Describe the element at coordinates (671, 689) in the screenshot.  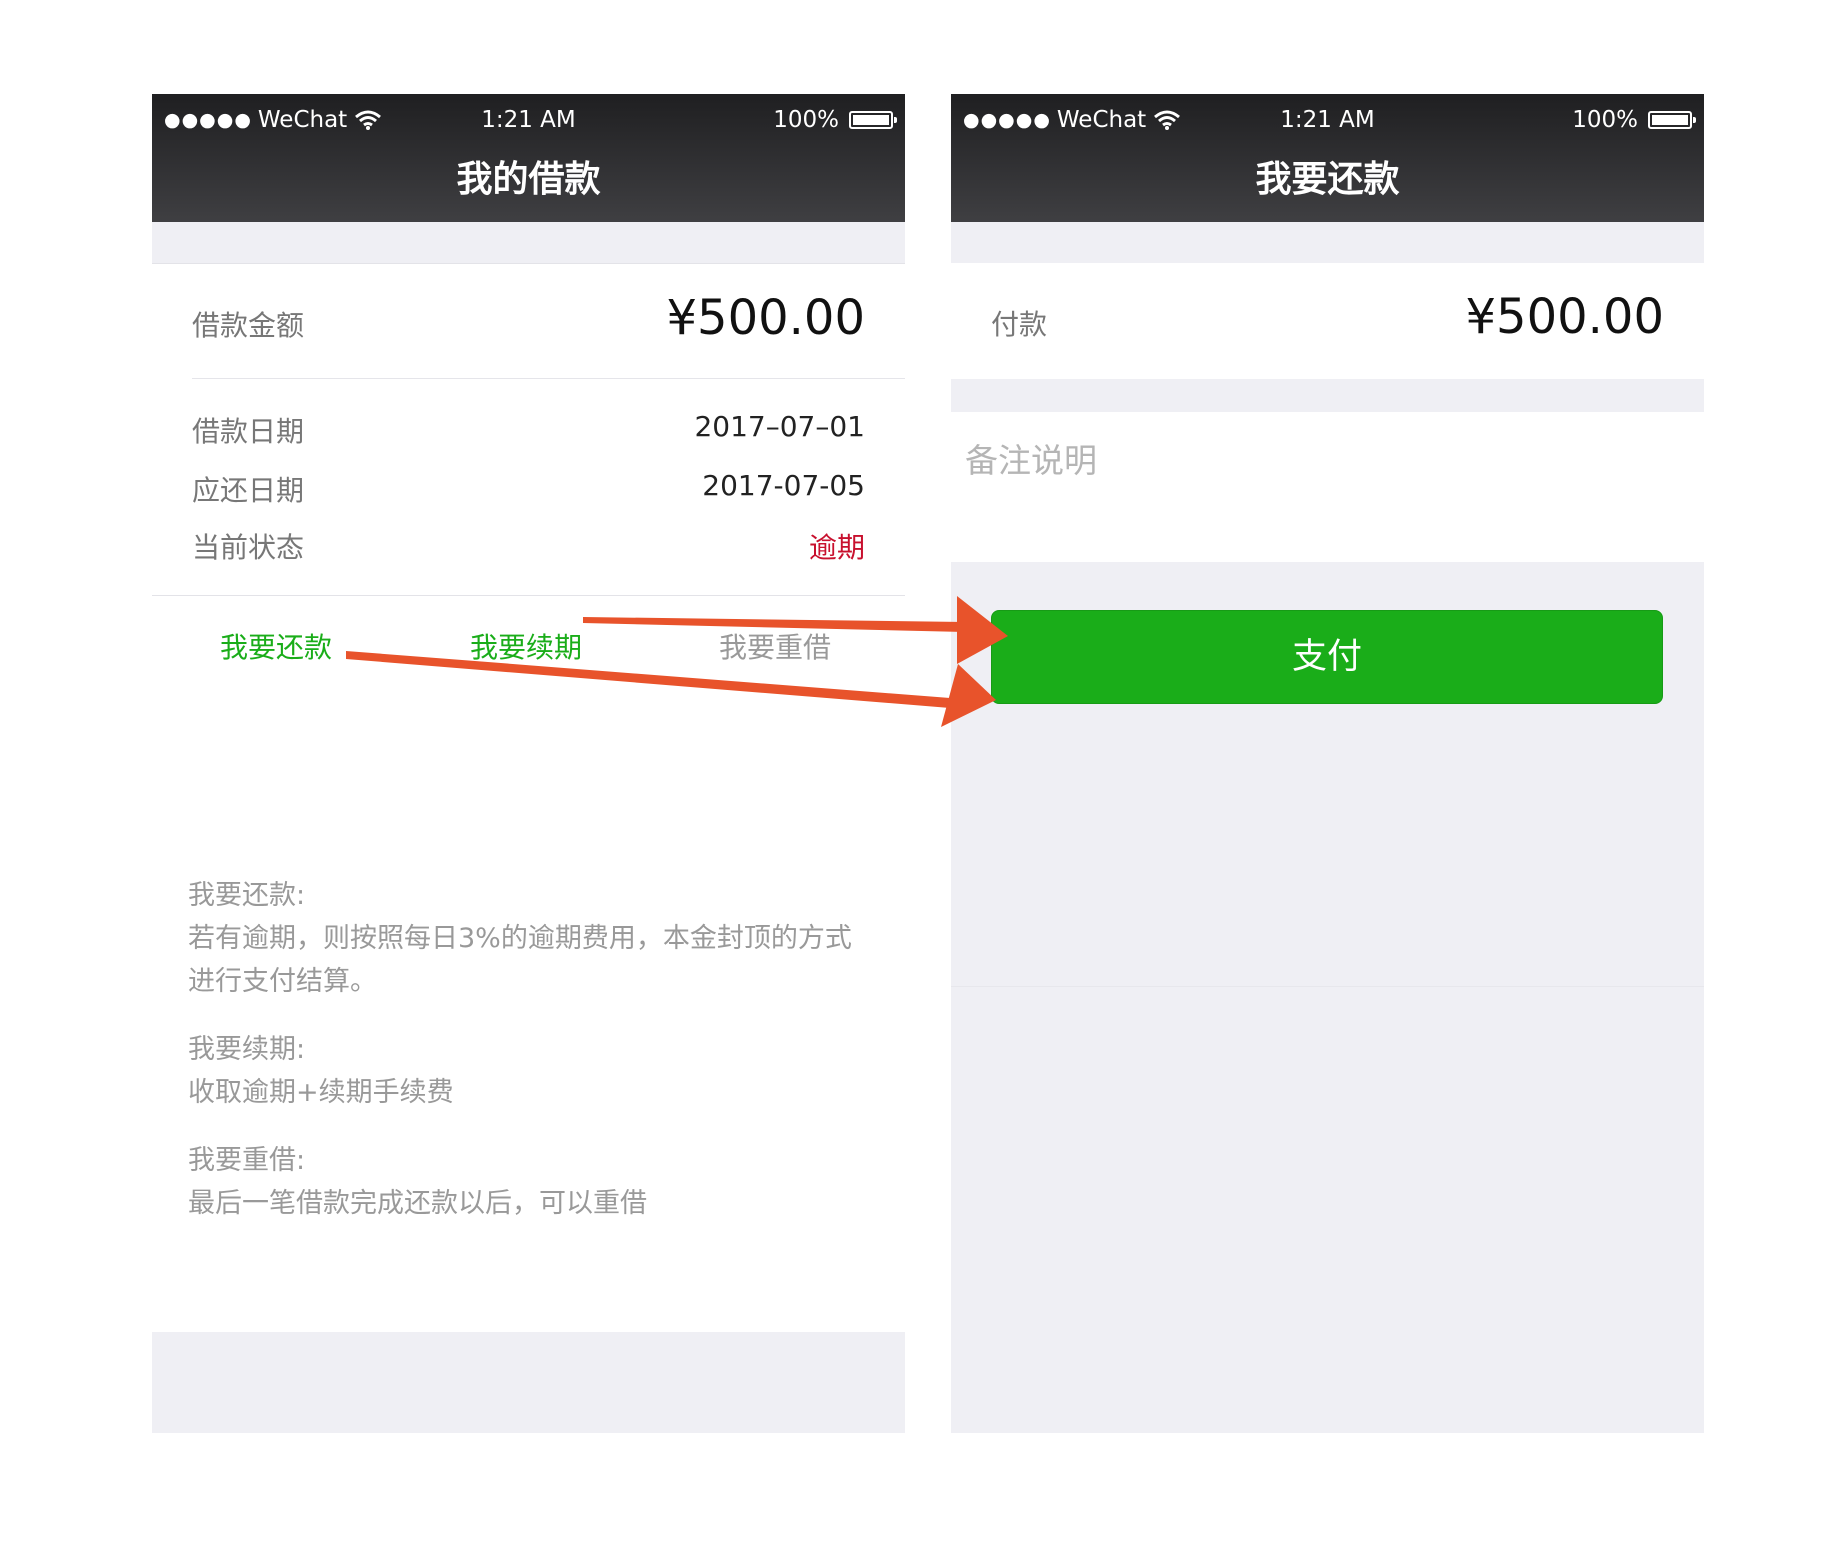
I see `arrow-repay-to-pay` at that location.